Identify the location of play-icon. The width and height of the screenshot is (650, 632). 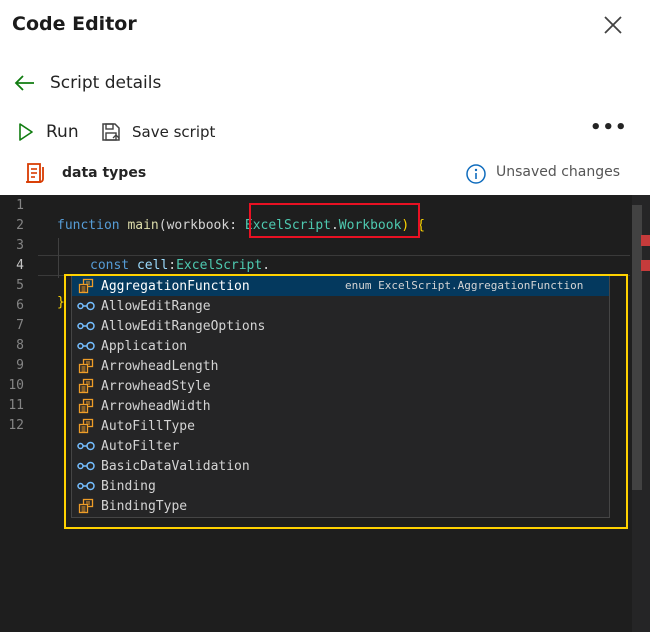
(26, 132).